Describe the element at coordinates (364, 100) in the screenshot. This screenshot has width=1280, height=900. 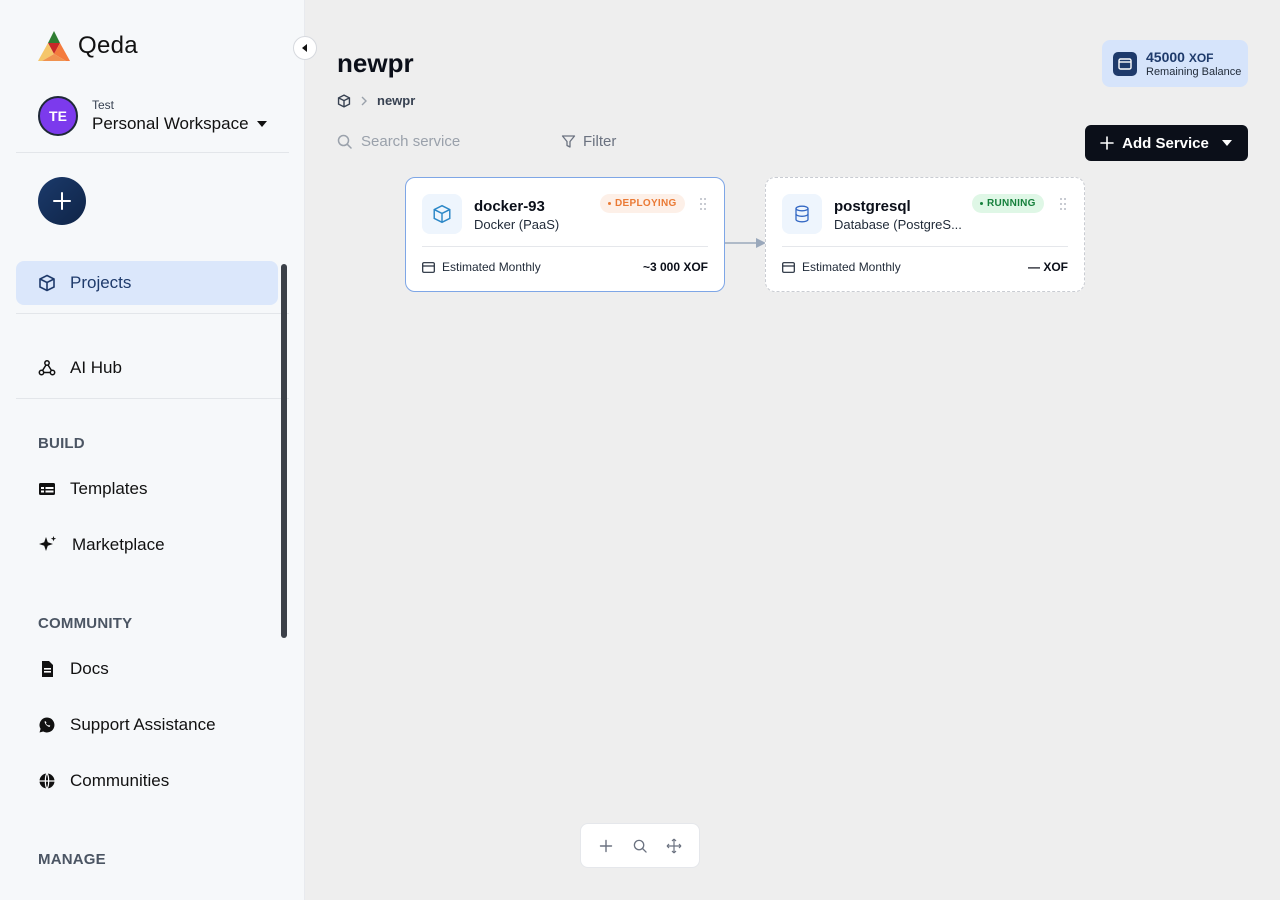
I see `chevron-right-icon` at that location.